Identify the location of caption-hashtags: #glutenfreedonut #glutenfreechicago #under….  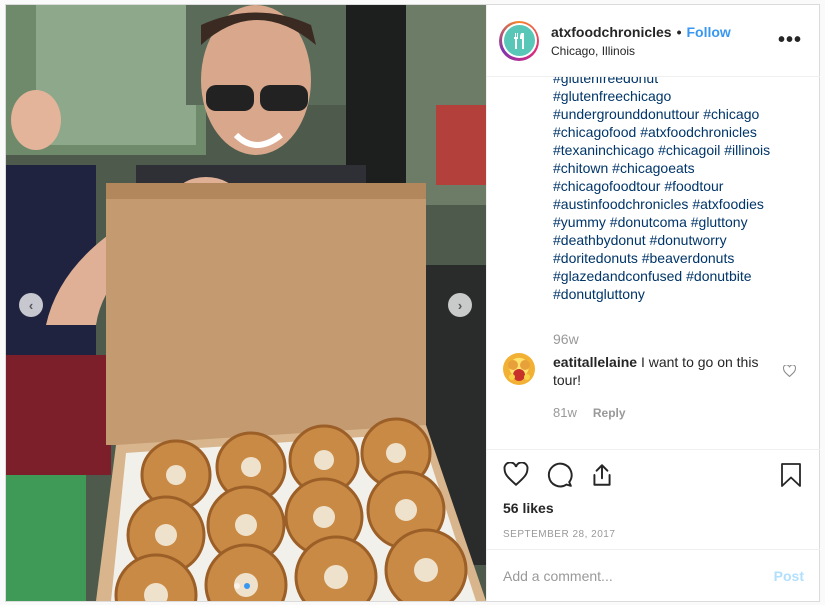
(683, 190).